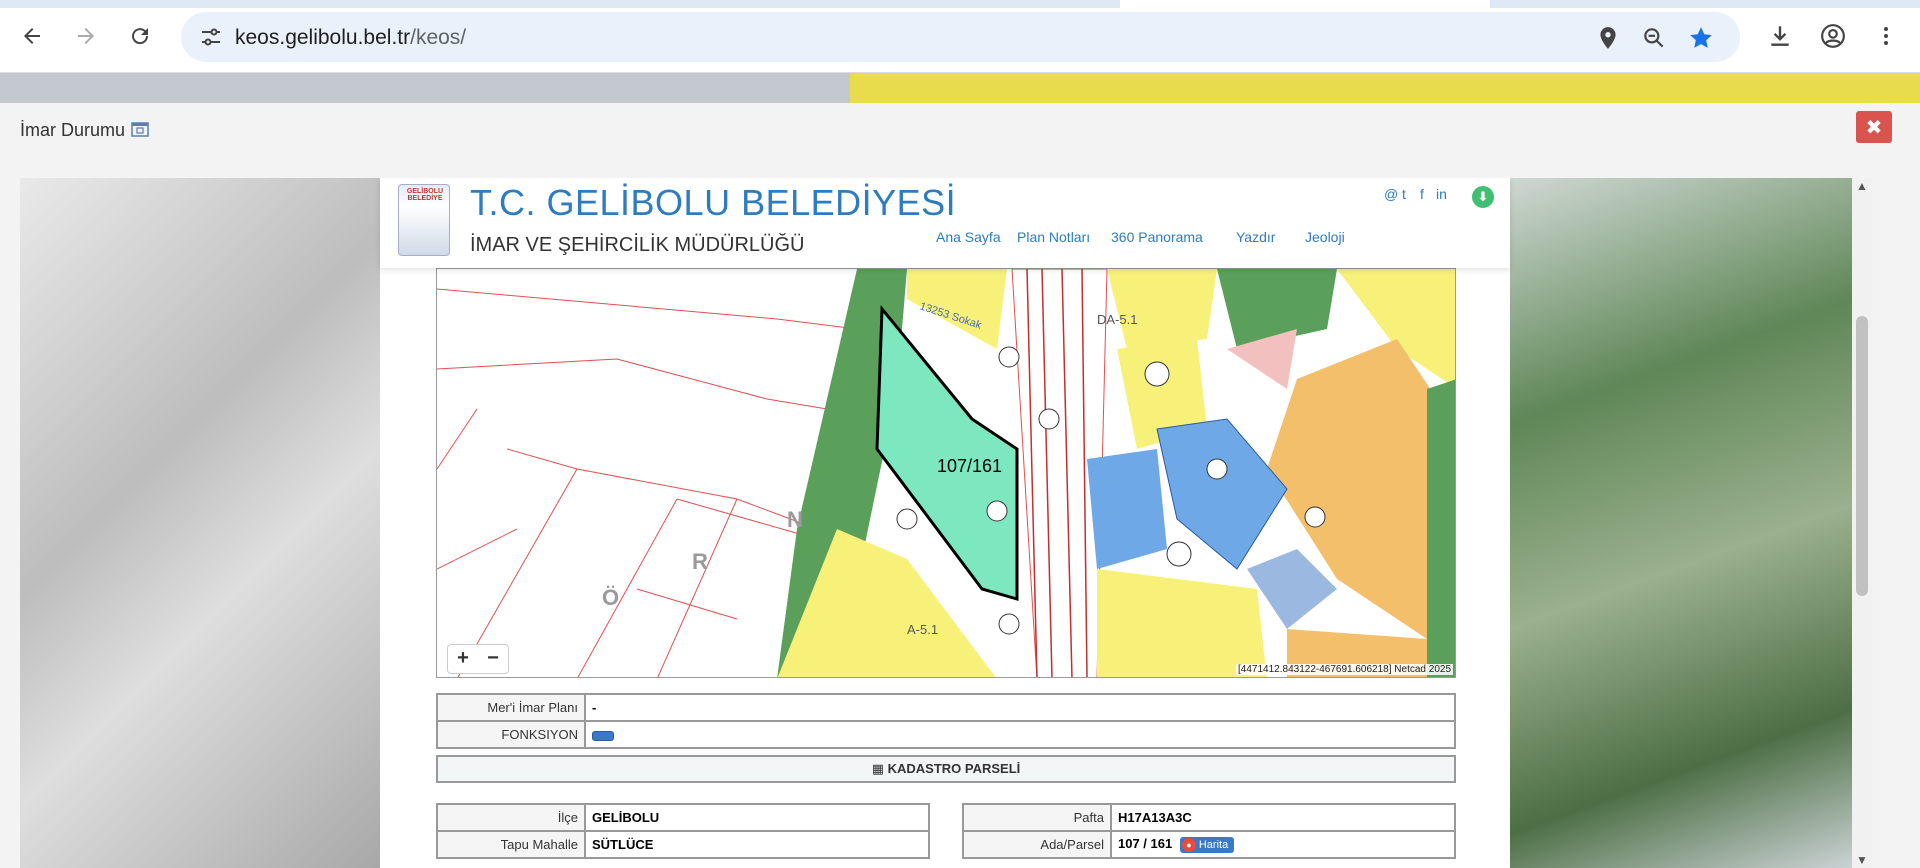 Image resolution: width=1920 pixels, height=868 pixels. Describe the element at coordinates (1886, 36) in the screenshot. I see `more-icon` at that location.